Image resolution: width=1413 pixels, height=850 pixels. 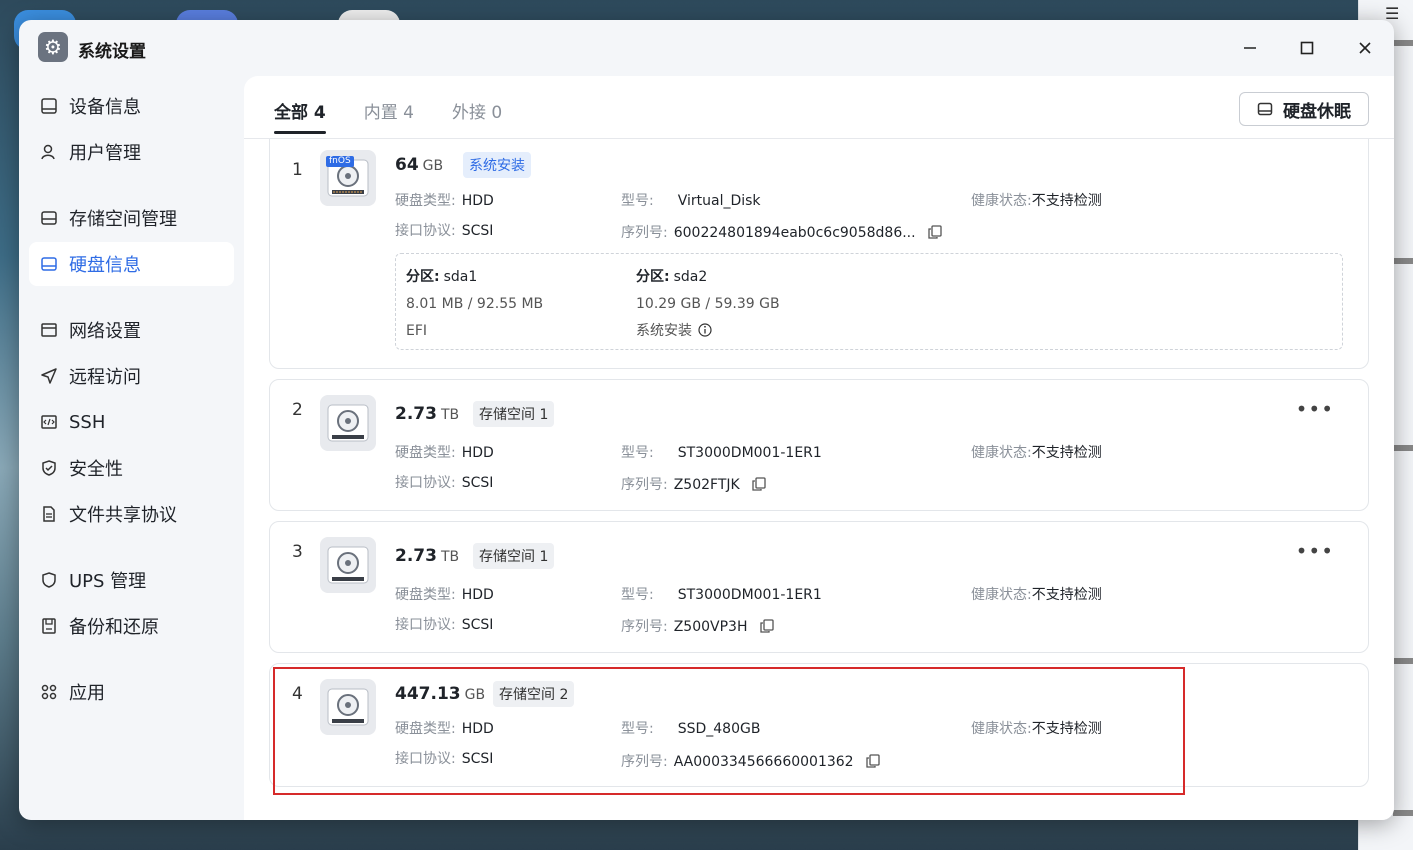 I want to click on storage-pool-badge: 存储空间 2, so click(x=534, y=694).